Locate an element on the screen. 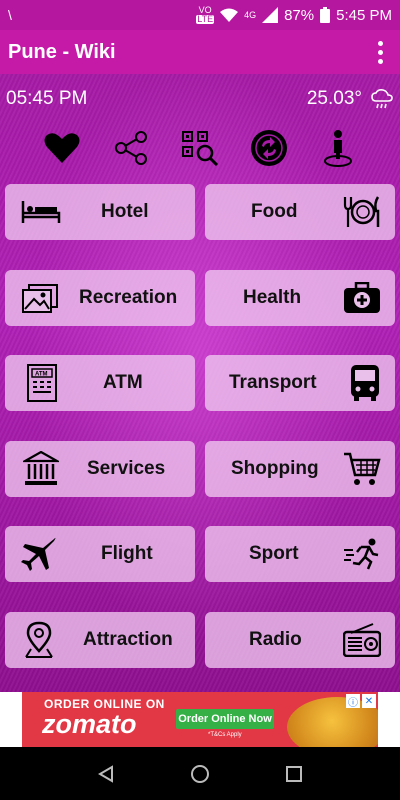 The width and height of the screenshot is (400, 800). category-label: Transport is located at coordinates (273, 382).